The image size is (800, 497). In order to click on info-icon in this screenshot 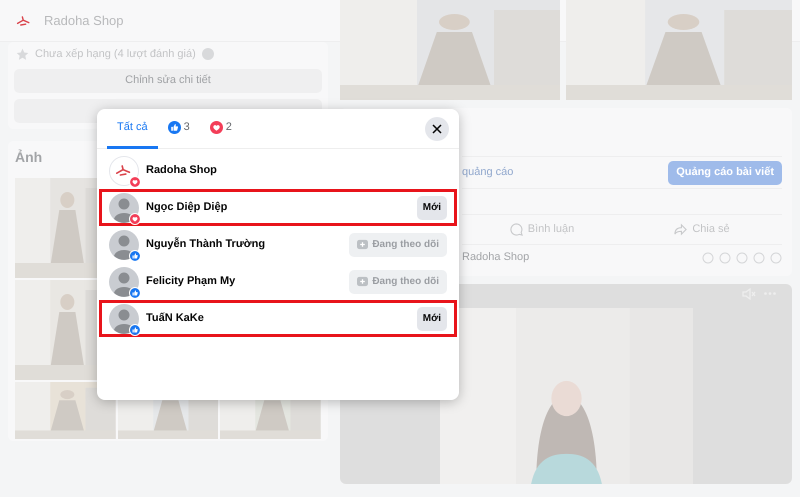, I will do `click(208, 54)`.